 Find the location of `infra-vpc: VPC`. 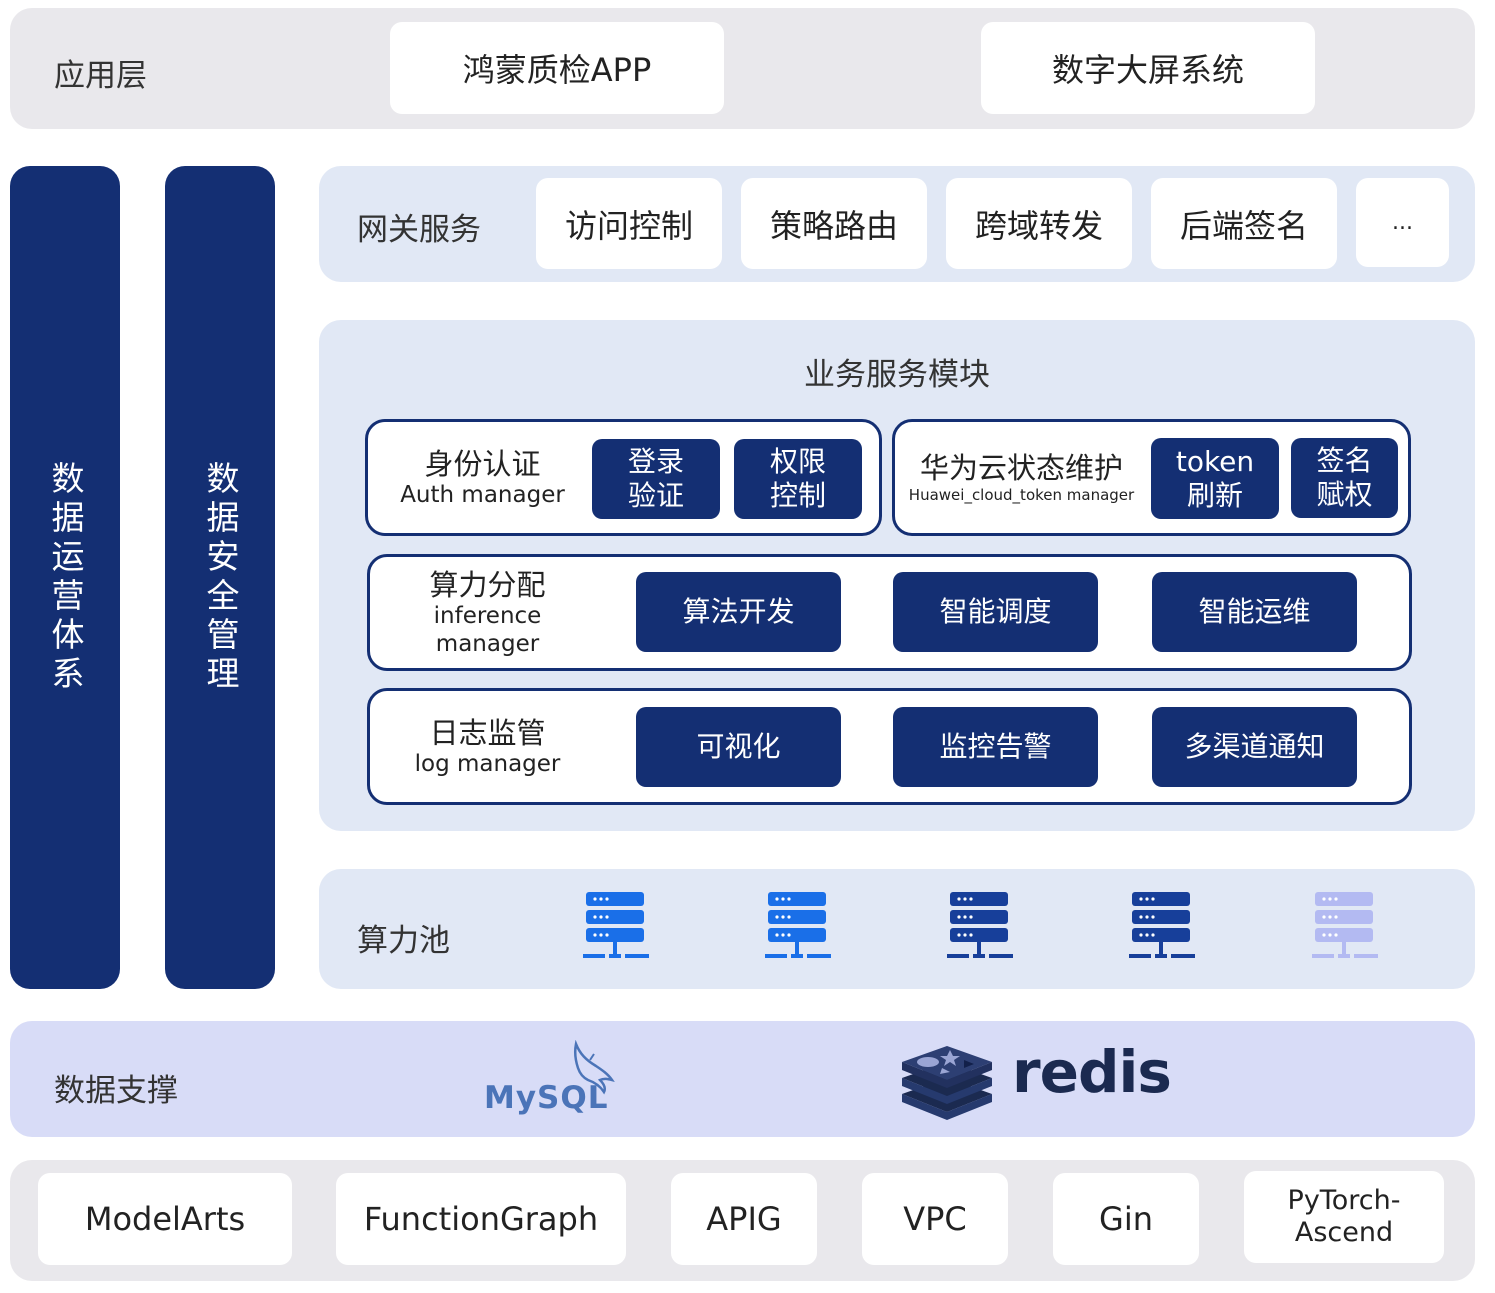

infra-vpc: VPC is located at coordinates (935, 1219).